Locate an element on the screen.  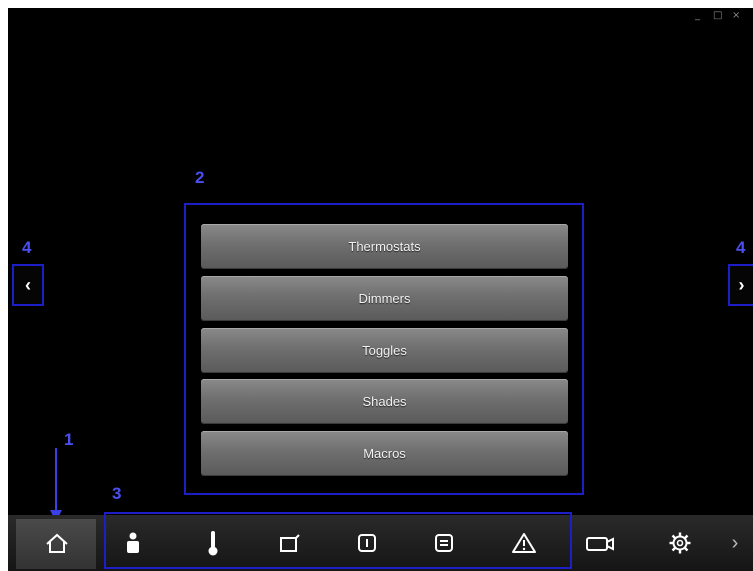
dimmers-button: Dimmers is located at coordinates (384, 298).